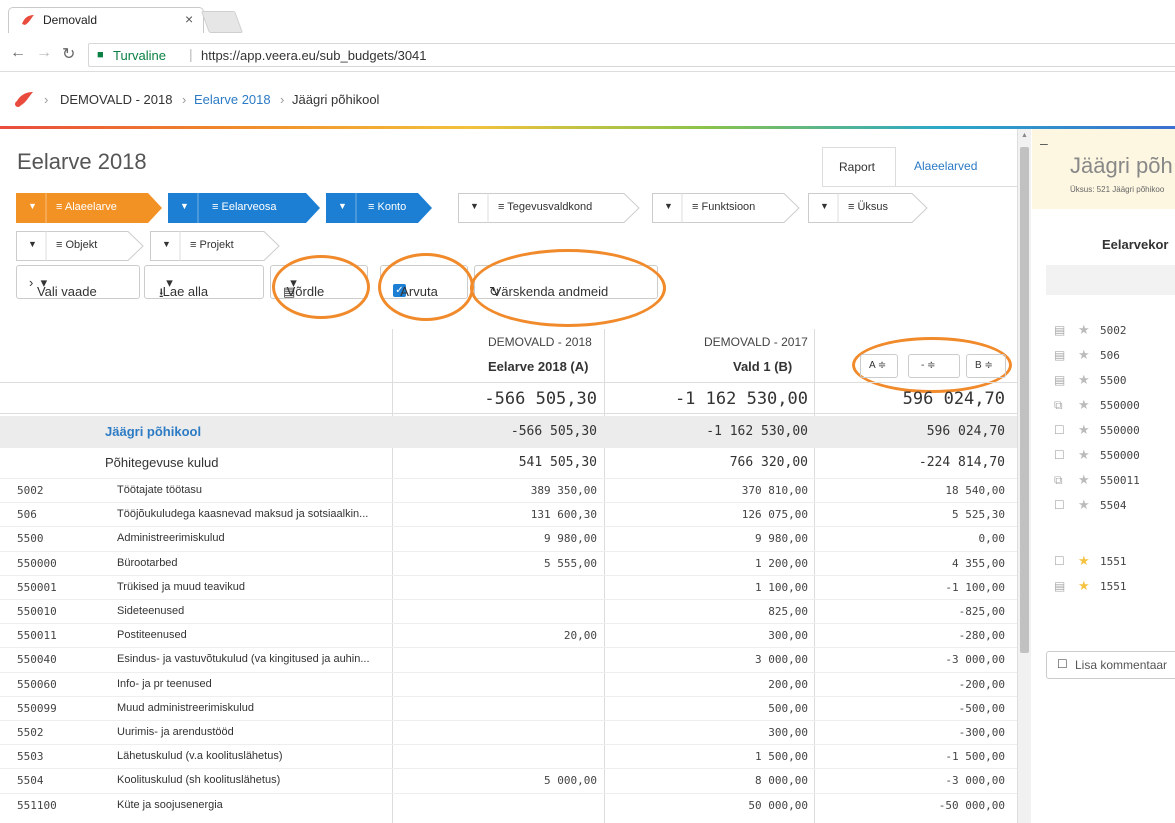 The width and height of the screenshot is (1175, 823). What do you see at coordinates (508, 635) in the screenshot?
I see `table-row: 550011 Postiteenused 20,00 300,00 -280,00` at bounding box center [508, 635].